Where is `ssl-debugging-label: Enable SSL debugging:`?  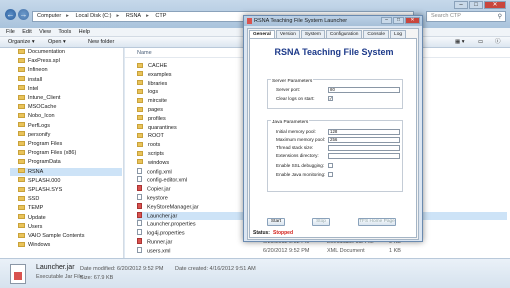
ssl-debugging-label: Enable SSL debugging: is located at coordinates (300, 165).